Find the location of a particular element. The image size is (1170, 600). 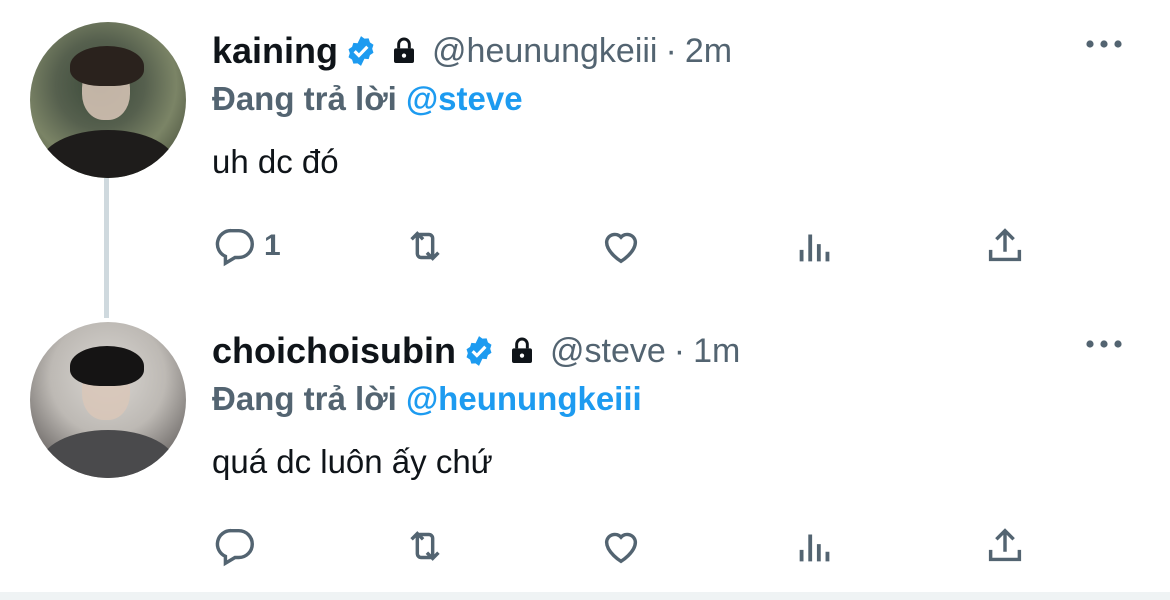

tweet-header: choichoisubin @steve · 1m is located at coordinates (476, 351).